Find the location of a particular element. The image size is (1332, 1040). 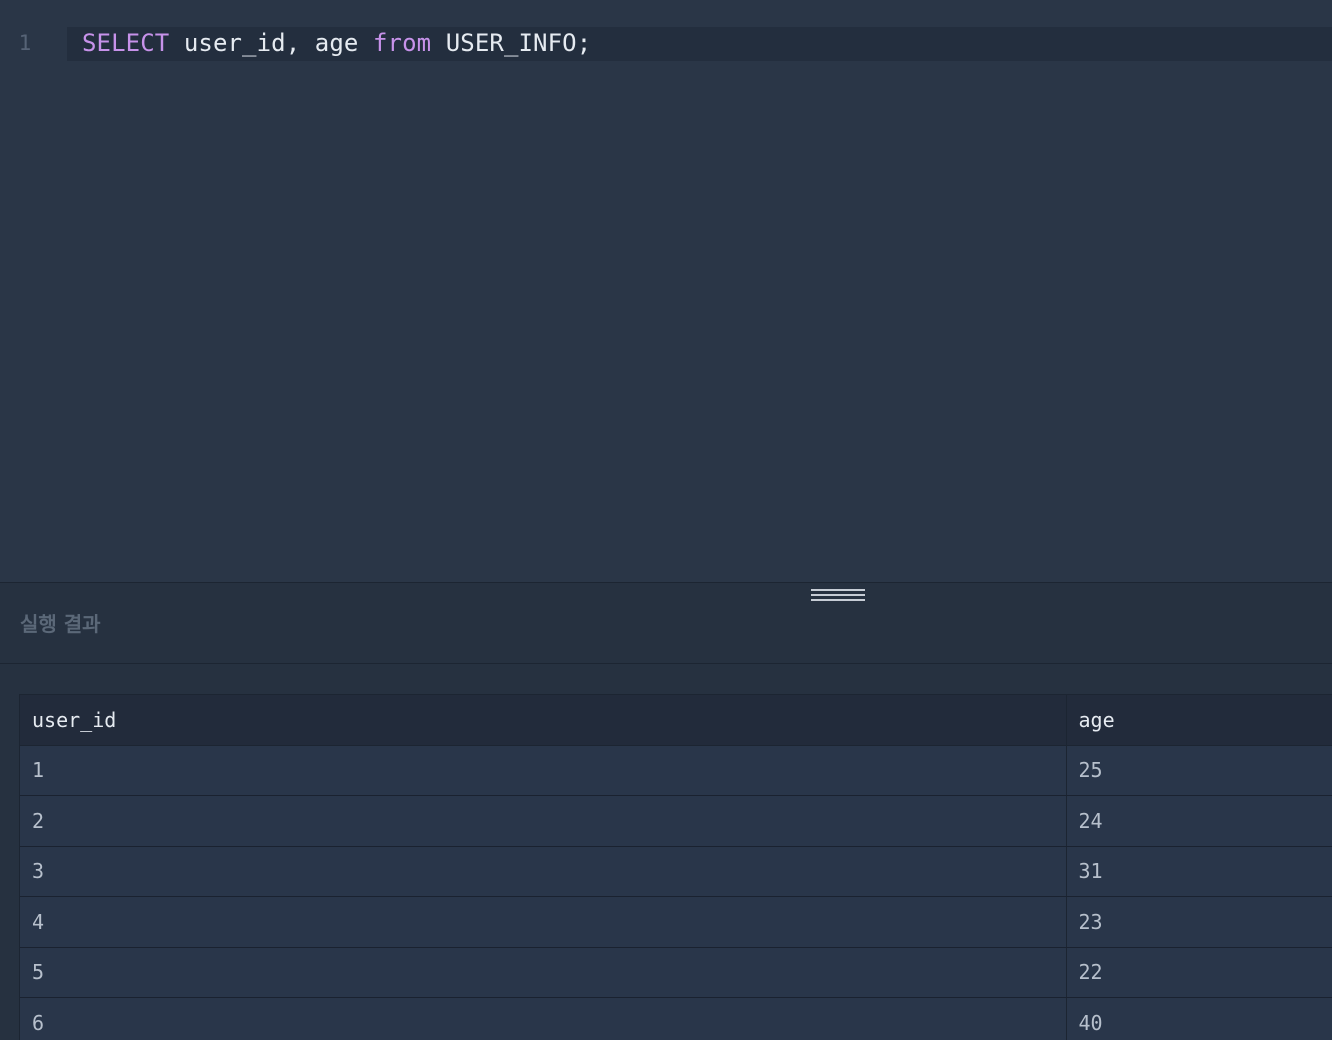

table-header-row: user_id age is located at coordinates (676, 720).